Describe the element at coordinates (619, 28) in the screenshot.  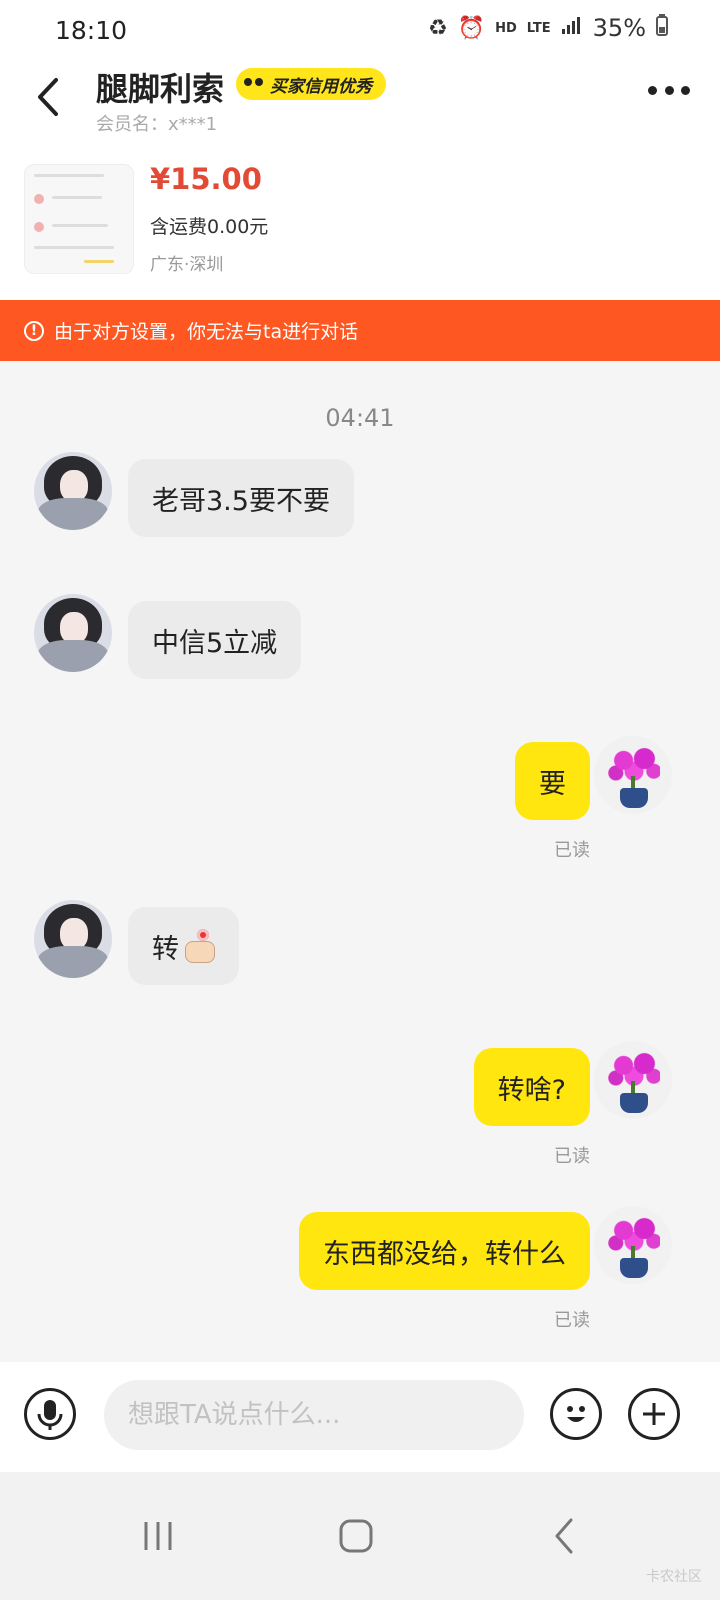
I see `battery-percent: 35%` at that location.